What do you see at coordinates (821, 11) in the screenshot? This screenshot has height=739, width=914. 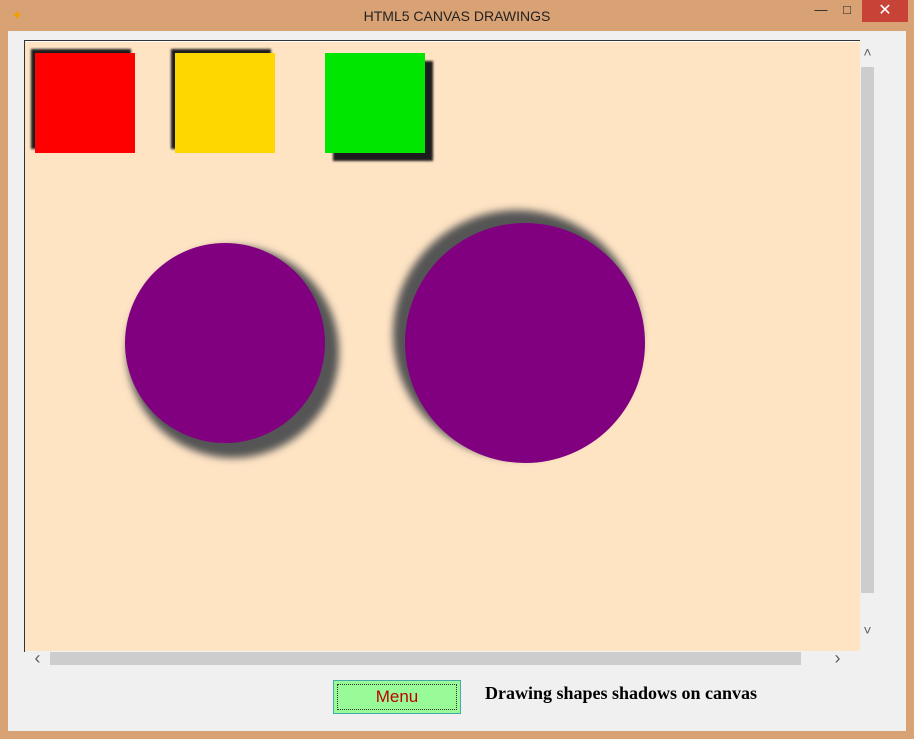 I see `minimize-button: —` at bounding box center [821, 11].